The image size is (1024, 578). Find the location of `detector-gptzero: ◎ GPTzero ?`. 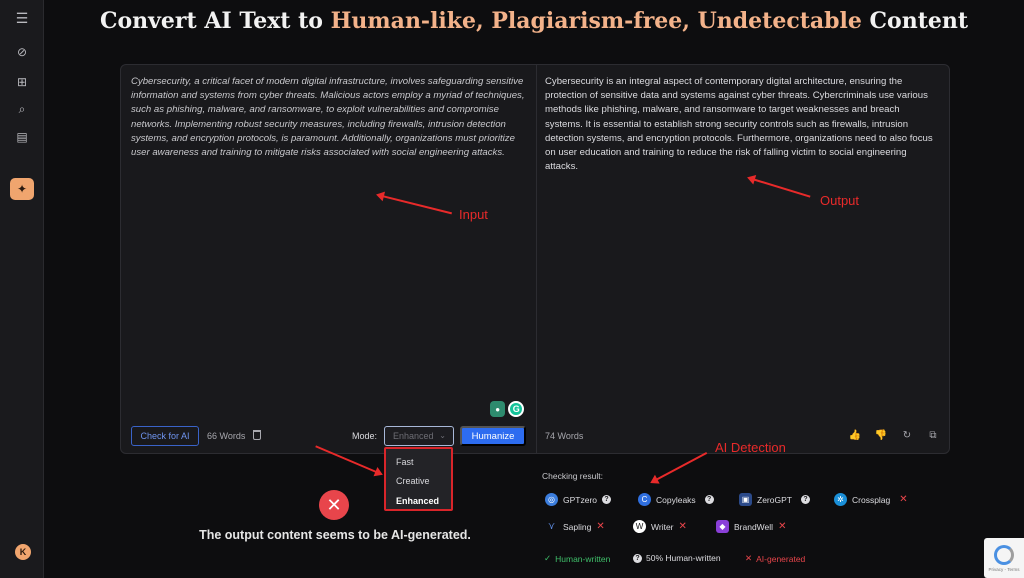

detector-gptzero: ◎ GPTzero ? is located at coordinates (578, 499).